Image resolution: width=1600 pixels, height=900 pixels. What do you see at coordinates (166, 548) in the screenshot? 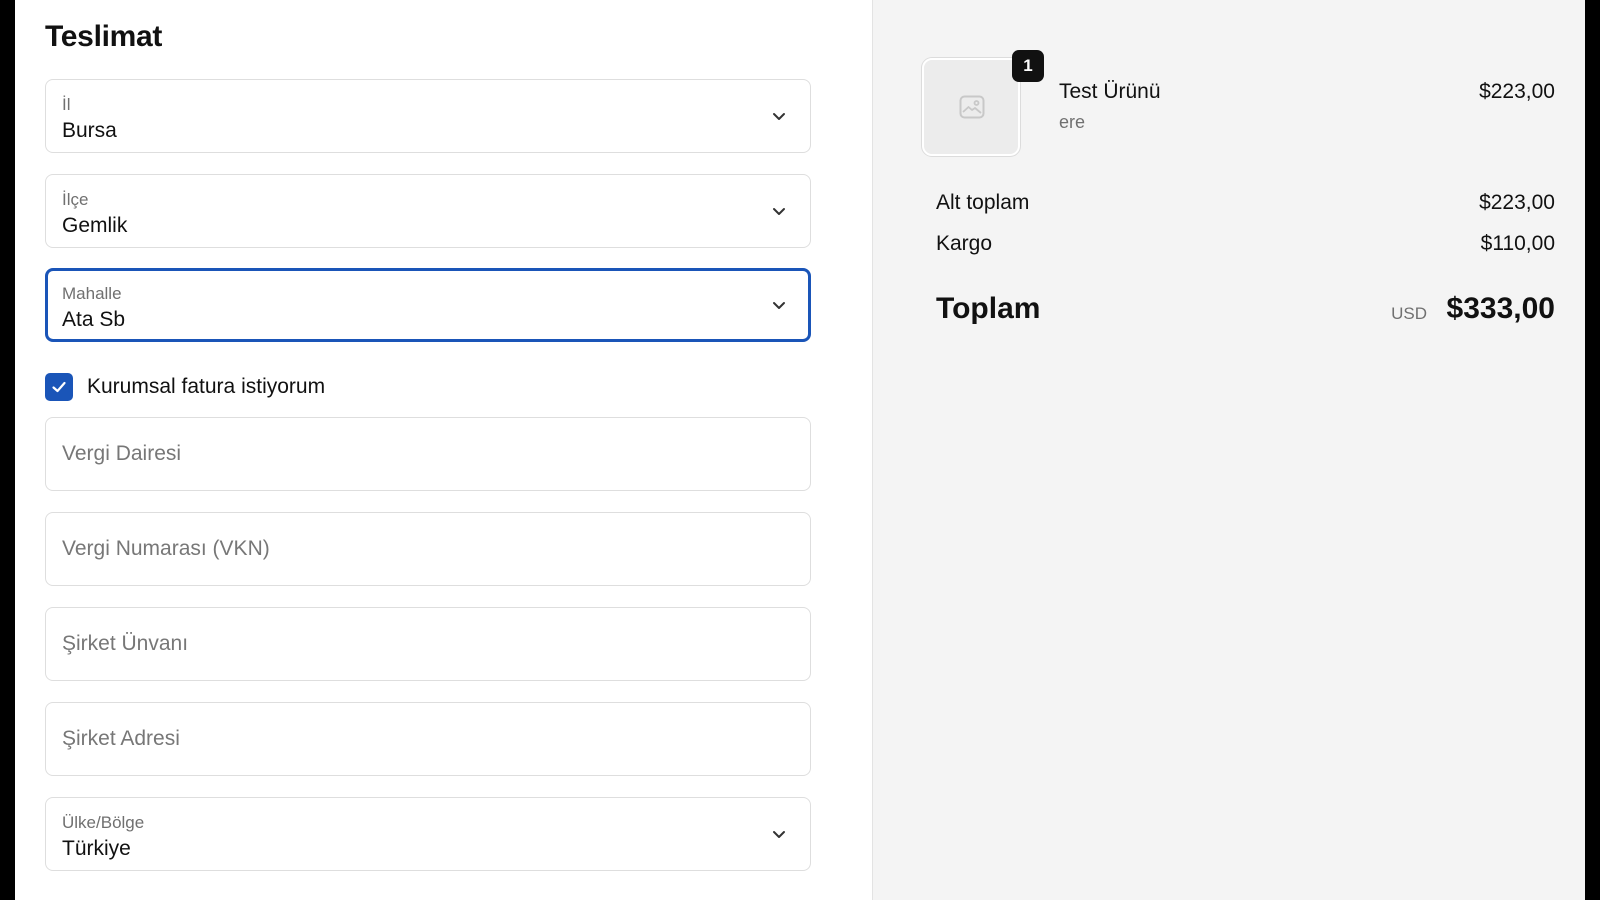
I see `tax-number-placeholder: Vergi Numarası (VKN)` at bounding box center [166, 548].